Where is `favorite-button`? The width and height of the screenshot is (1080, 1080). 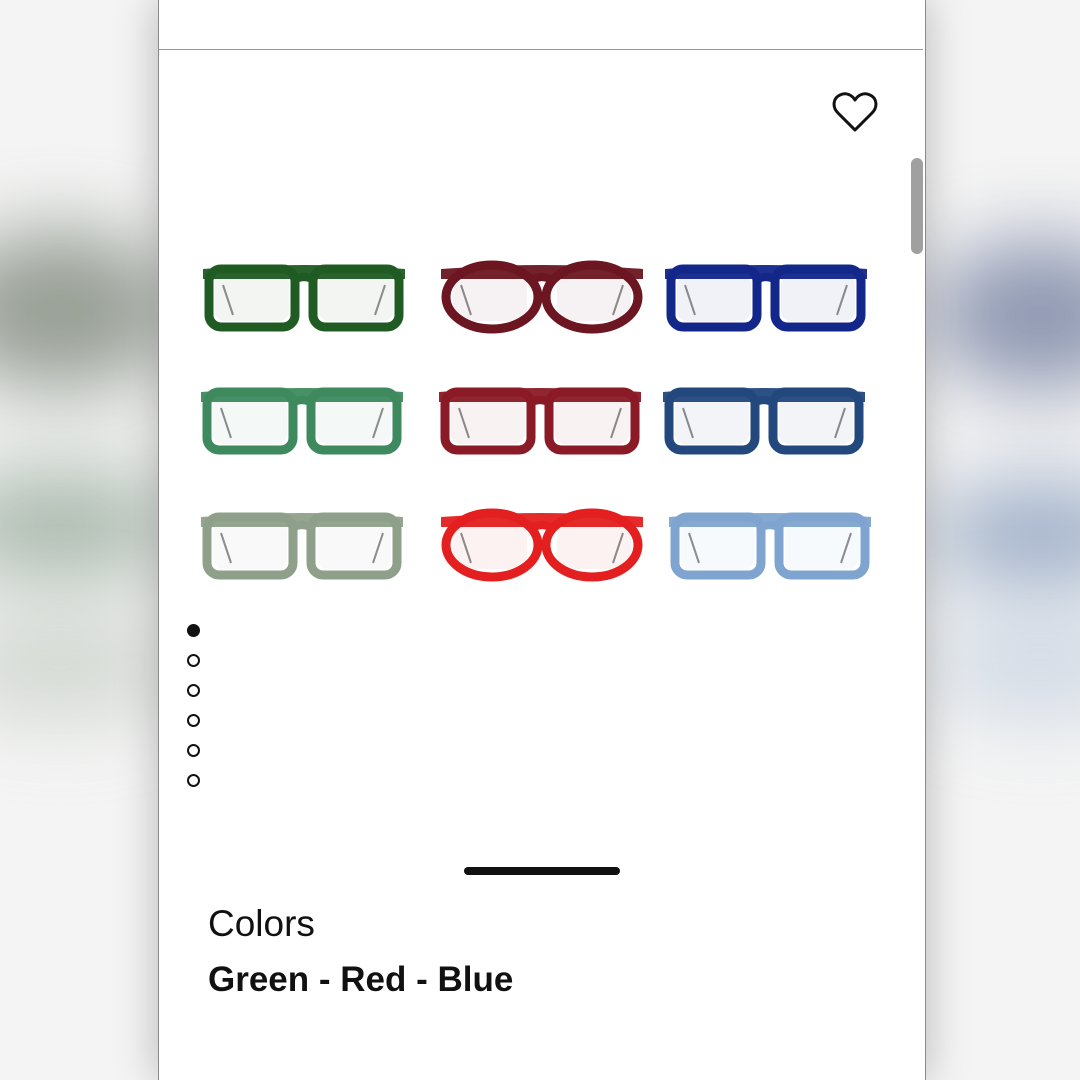
favorite-button is located at coordinates (855, 112).